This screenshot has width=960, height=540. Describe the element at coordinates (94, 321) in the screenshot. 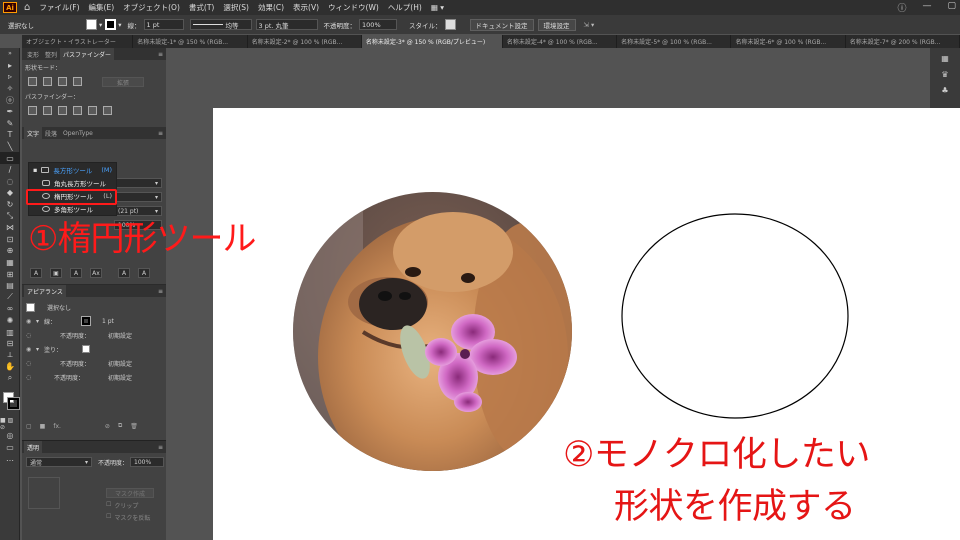

I see `appearance-stroke-row: ◉ ▾ 線： 1 pt` at that location.